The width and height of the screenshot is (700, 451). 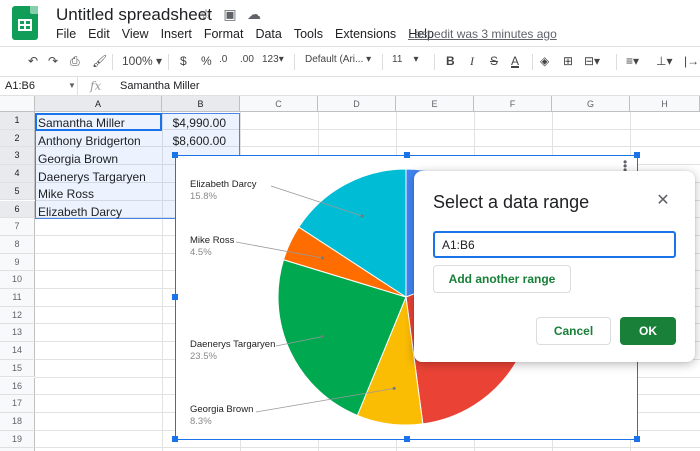 I want to click on label-mike-ross-percent: 4.5%, so click(x=201, y=252).